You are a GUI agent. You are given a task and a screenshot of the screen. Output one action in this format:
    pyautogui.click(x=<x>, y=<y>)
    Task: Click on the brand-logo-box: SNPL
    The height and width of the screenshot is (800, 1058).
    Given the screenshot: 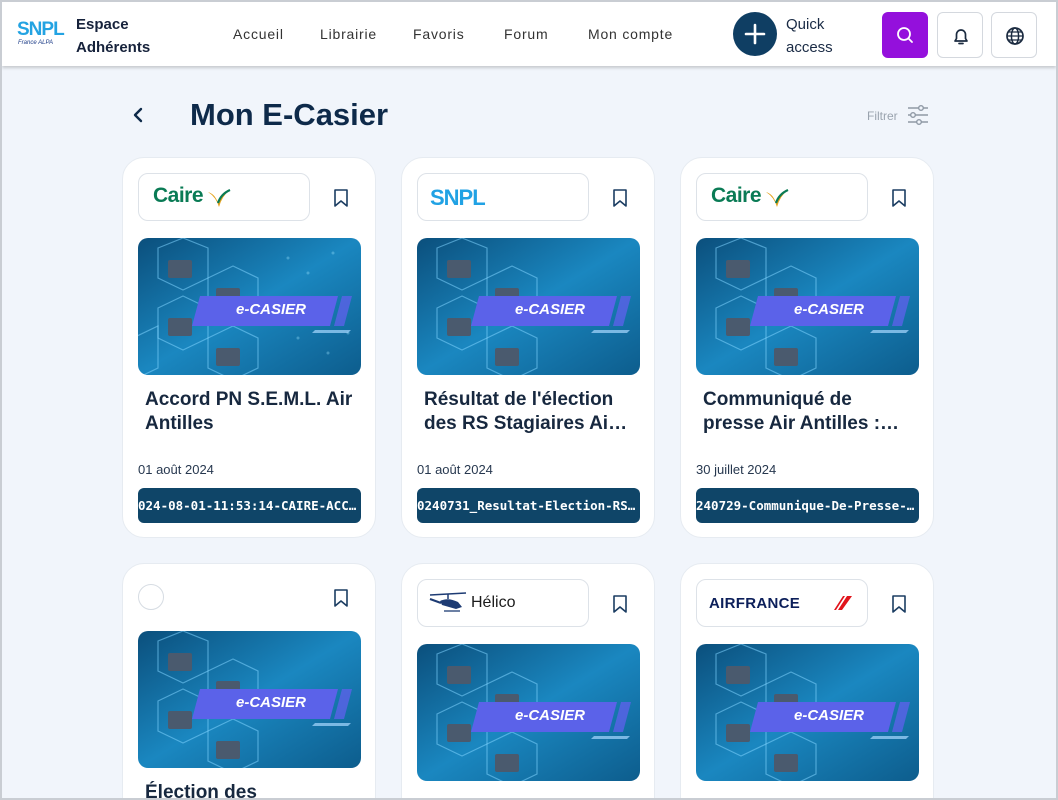 What is the action you would take?
    pyautogui.click(x=503, y=197)
    